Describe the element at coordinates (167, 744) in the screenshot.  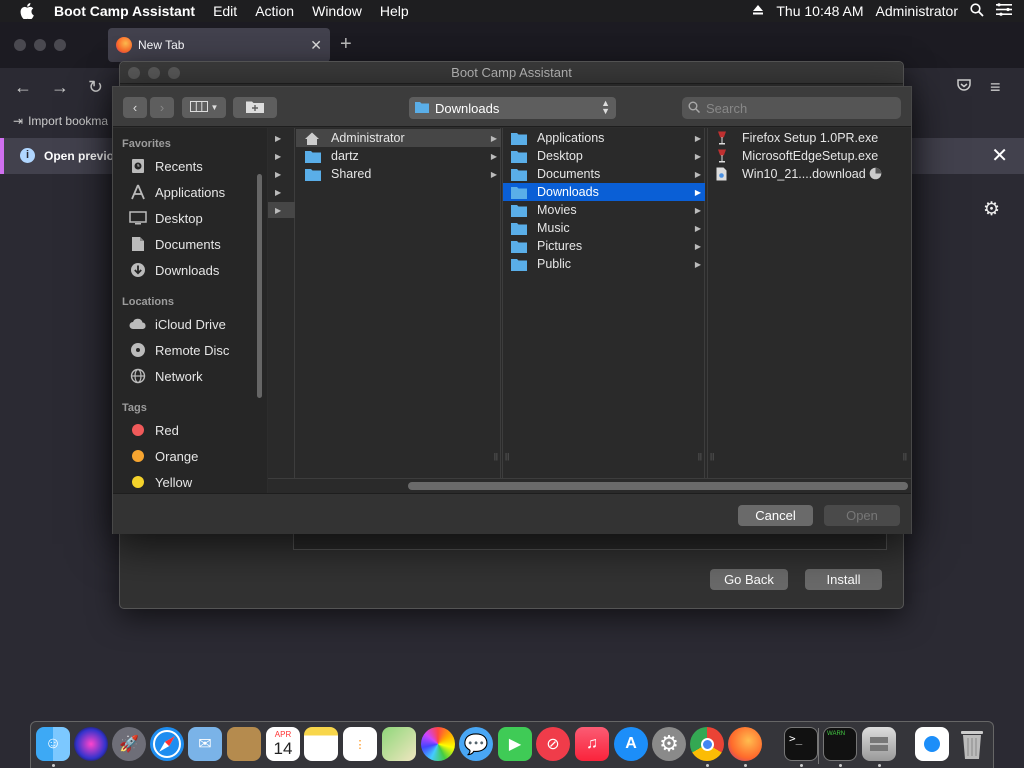
I see `safari-icon` at that location.